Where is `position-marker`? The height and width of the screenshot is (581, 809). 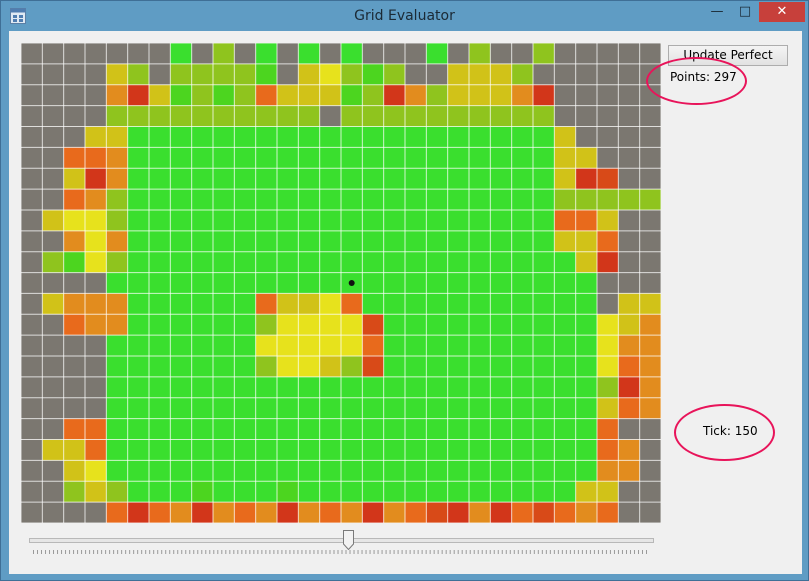
position-marker is located at coordinates (351, 283).